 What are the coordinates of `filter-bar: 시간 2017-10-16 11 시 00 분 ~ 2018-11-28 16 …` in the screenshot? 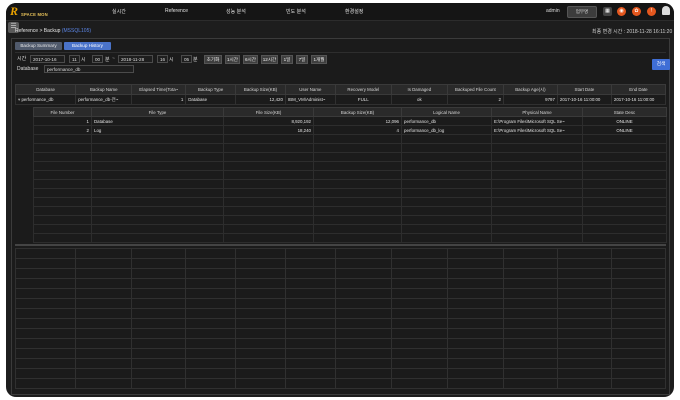 It's located at (342, 67).